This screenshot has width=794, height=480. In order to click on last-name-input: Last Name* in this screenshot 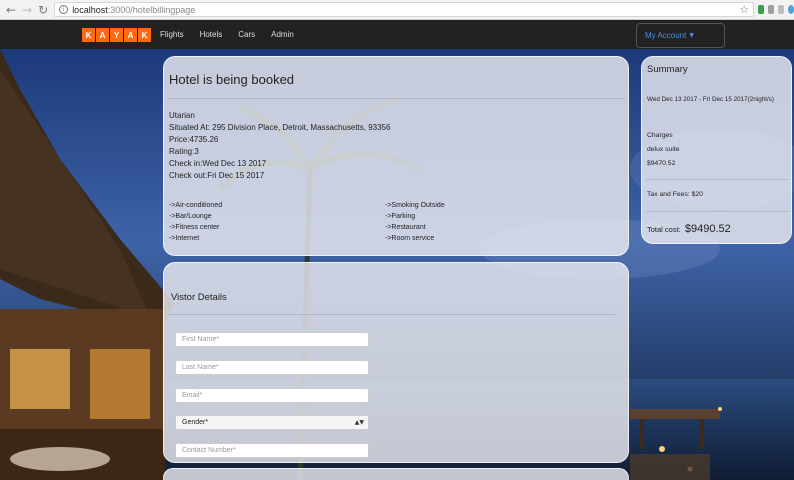, I will do `click(272, 367)`.